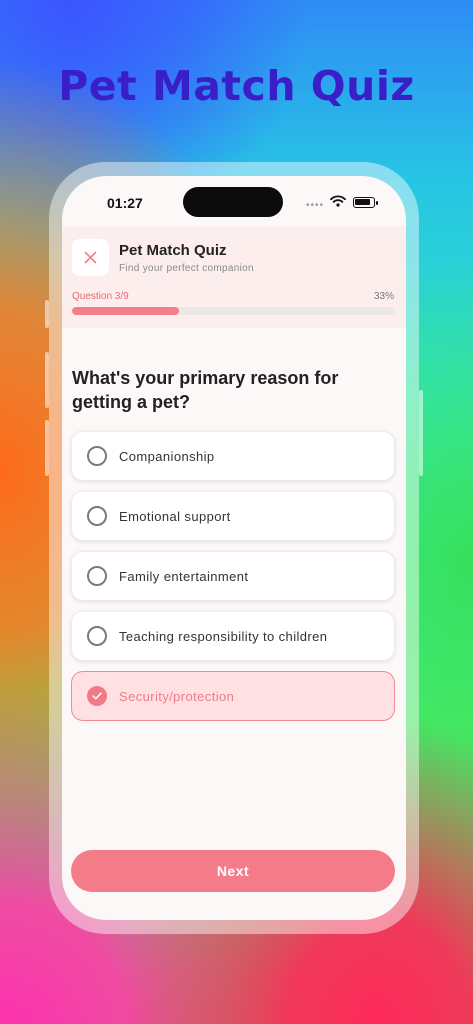 This screenshot has width=473, height=1024. Describe the element at coordinates (186, 268) in the screenshot. I see `header-subtitle: Find your perfect companion` at that location.